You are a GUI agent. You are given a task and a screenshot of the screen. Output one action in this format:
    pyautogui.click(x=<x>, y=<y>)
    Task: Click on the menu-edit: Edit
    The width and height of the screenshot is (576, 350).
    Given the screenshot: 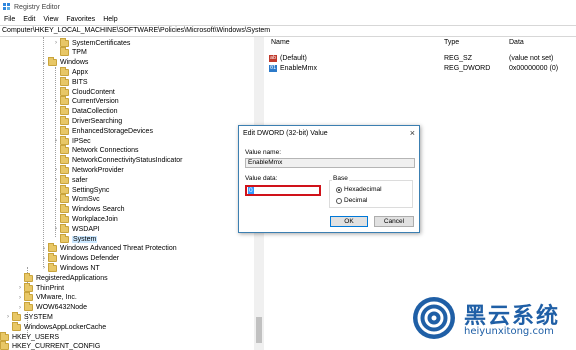 What is the action you would take?
    pyautogui.click(x=29, y=19)
    